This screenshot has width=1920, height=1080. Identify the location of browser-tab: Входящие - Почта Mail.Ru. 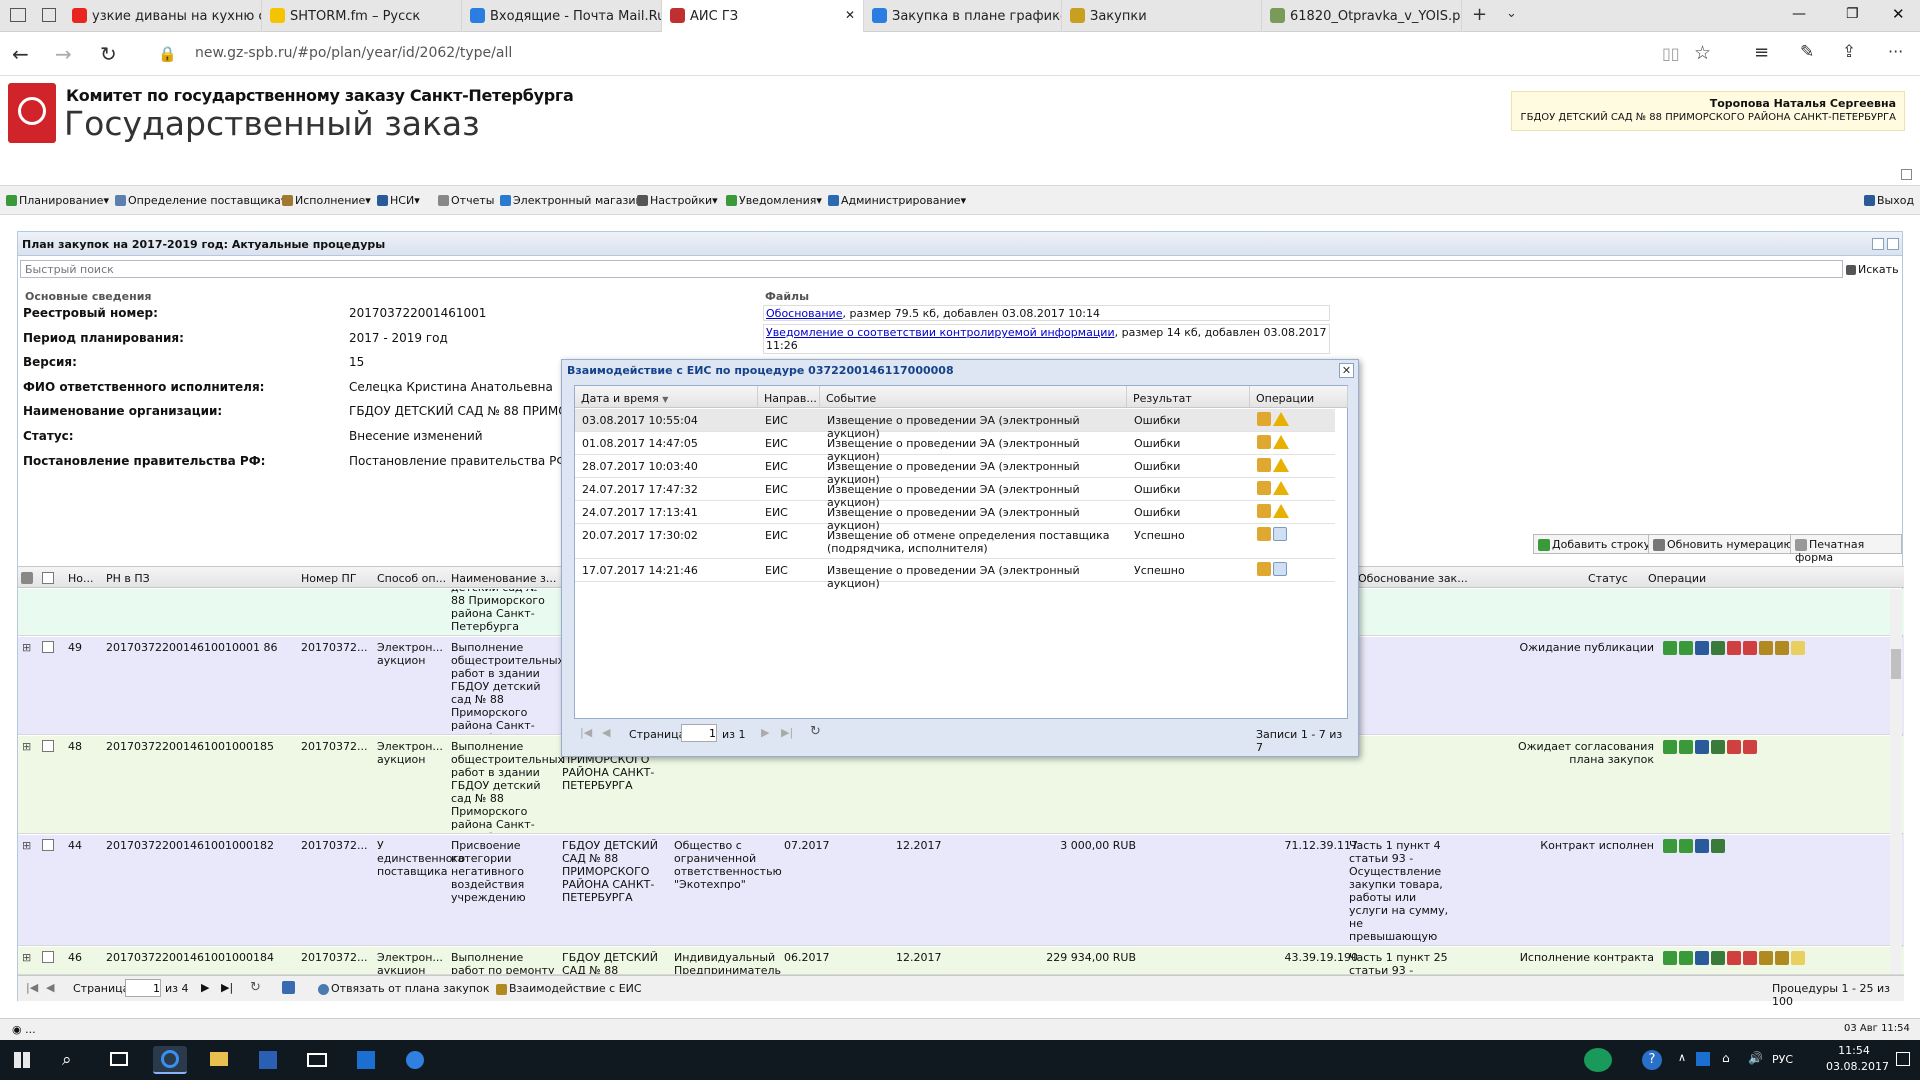
(562, 16).